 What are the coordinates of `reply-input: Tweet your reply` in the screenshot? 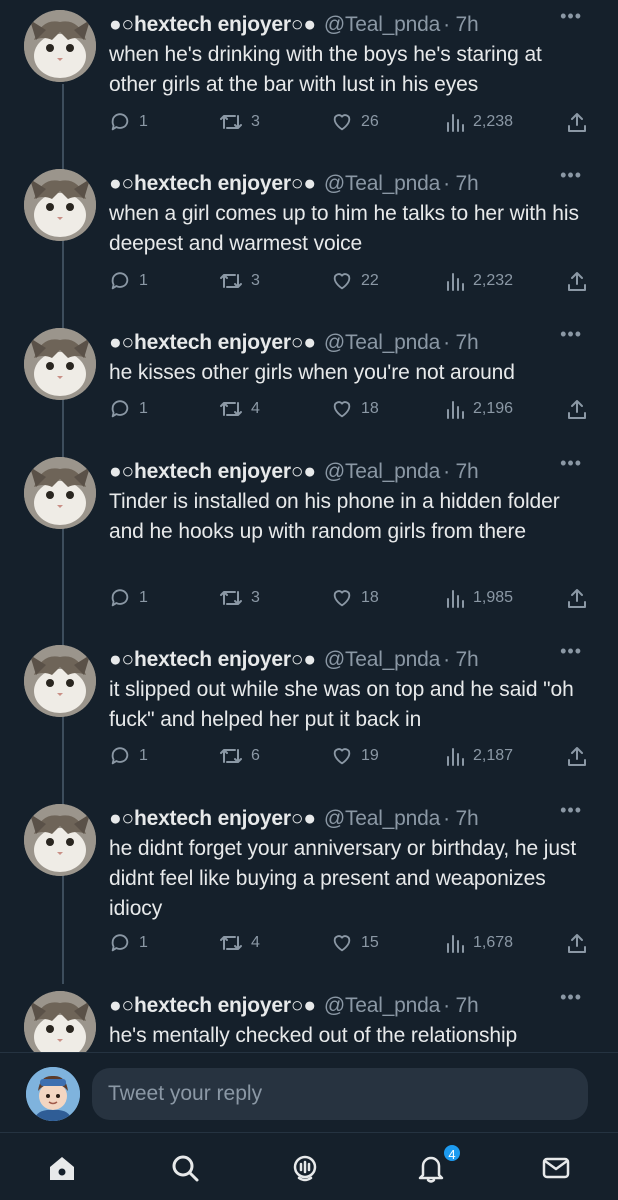 It's located at (340, 1094).